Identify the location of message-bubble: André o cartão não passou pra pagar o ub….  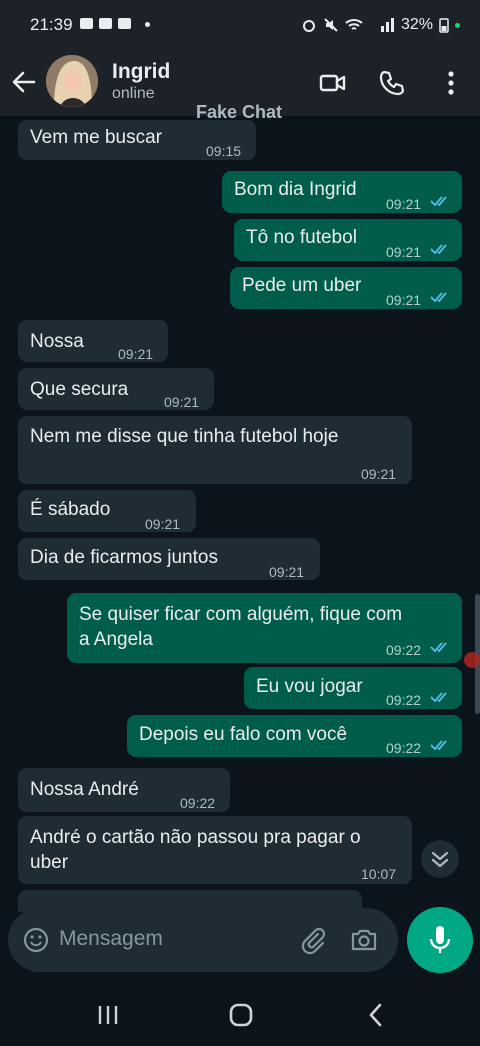
(215, 850).